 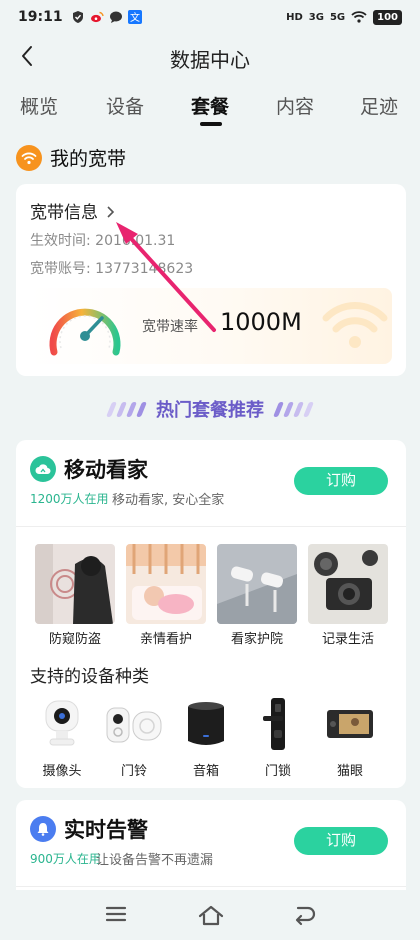 What do you see at coordinates (103, 241) in the screenshot?
I see `effective-time: 生效时间: 2016.01.31` at bounding box center [103, 241].